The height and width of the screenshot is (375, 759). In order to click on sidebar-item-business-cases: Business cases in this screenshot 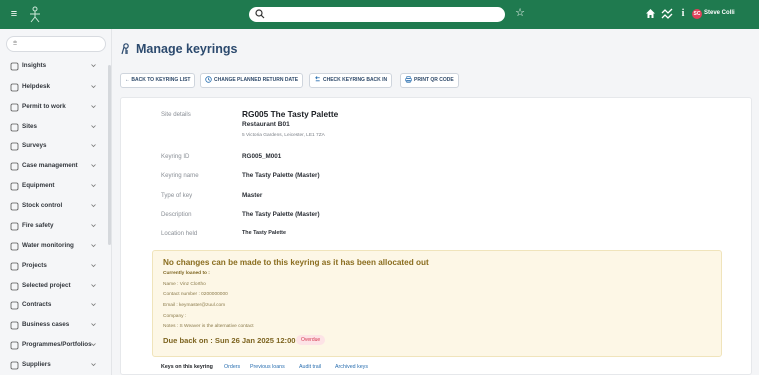, I will do `click(54, 326)`.